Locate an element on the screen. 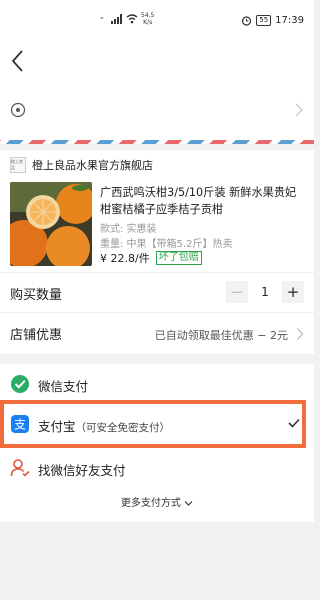 The width and height of the screenshot is (320, 600). product-price: ¥ 22.8/件 is located at coordinates (125, 258).